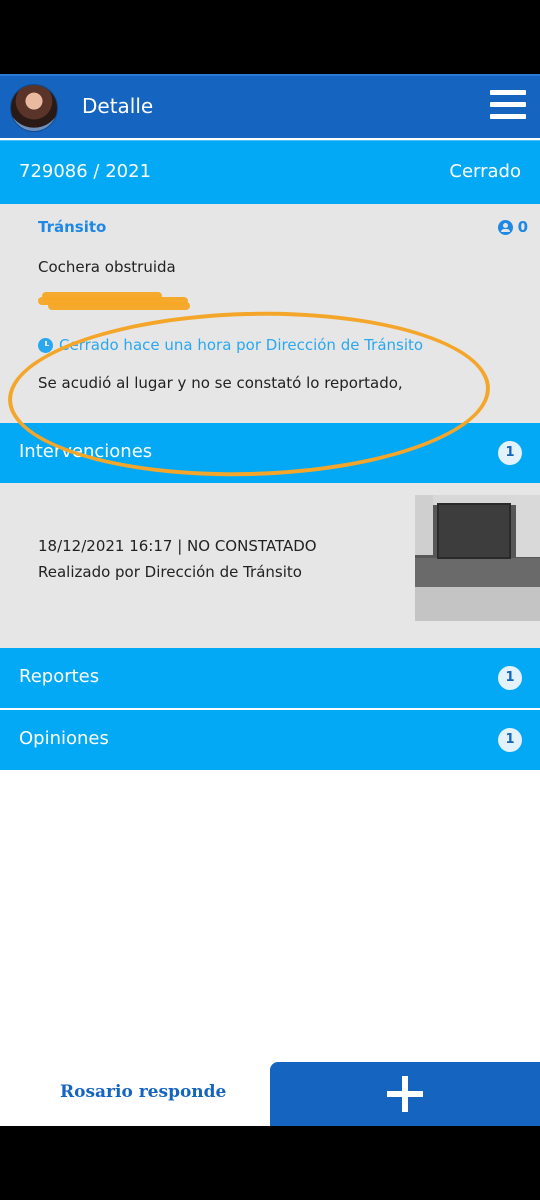  What do you see at coordinates (505, 227) in the screenshot?
I see `user-icon` at bounding box center [505, 227].